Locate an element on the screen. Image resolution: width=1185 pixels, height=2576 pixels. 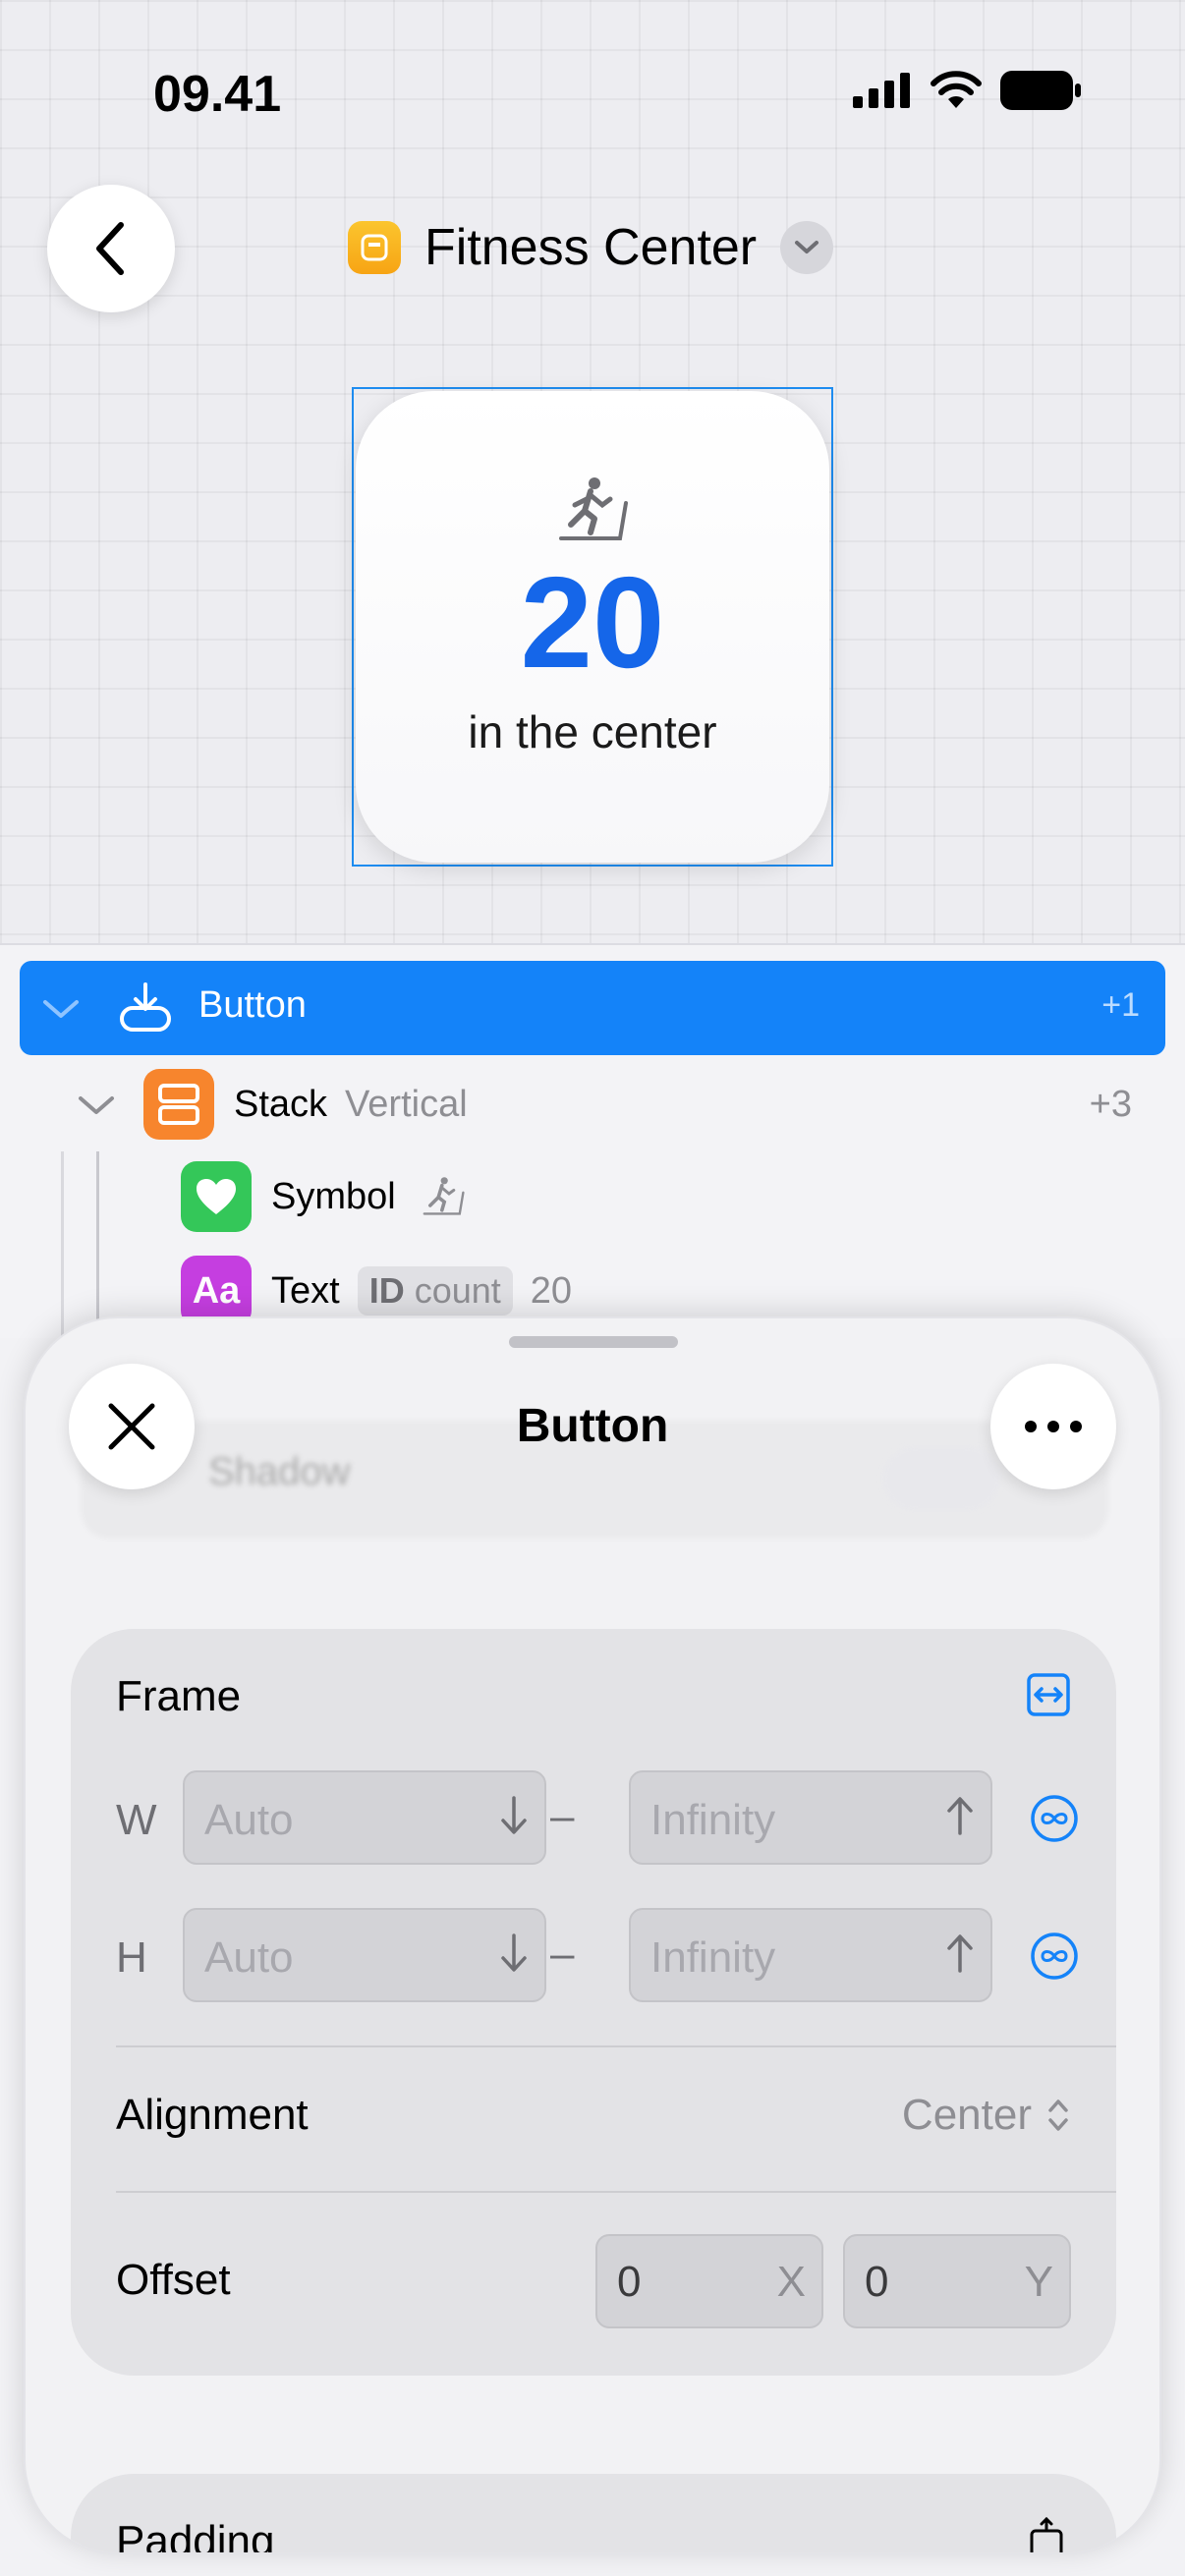
offset-label: Offset is located at coordinates (174, 2280).